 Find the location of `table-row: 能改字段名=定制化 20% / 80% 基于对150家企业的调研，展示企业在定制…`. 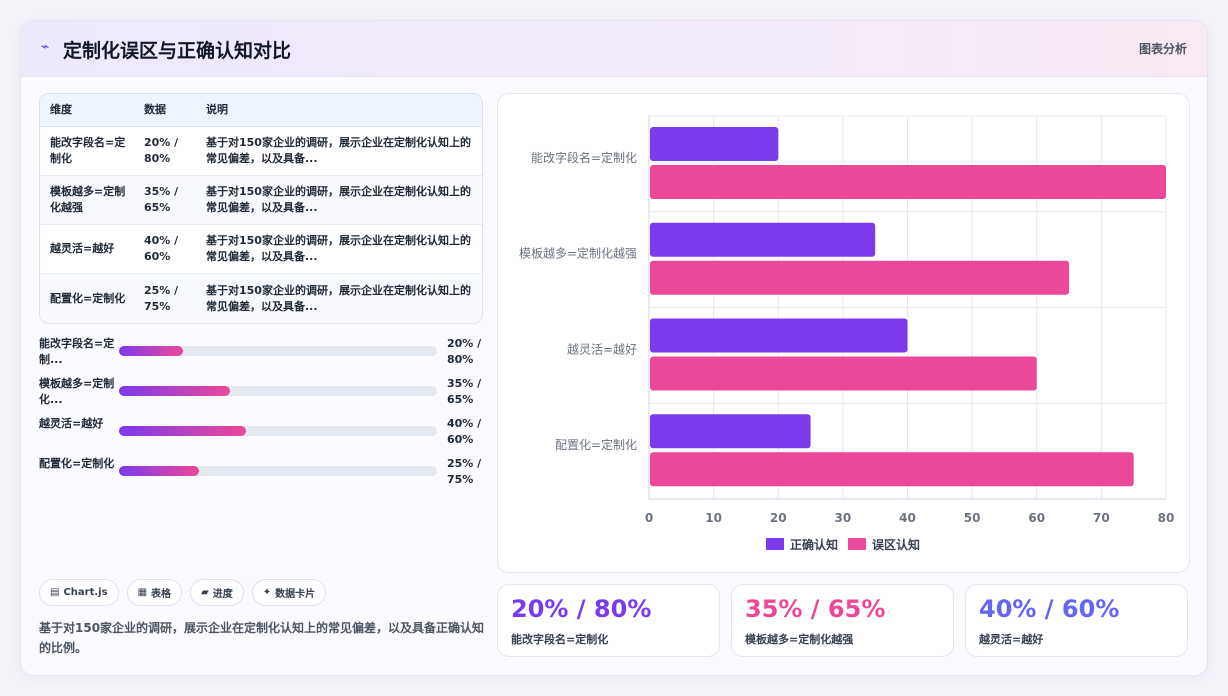

table-row: 能改字段名=定制化 20% / 80% 基于对150家企业的调研，展示企业在定制… is located at coordinates (261, 151).